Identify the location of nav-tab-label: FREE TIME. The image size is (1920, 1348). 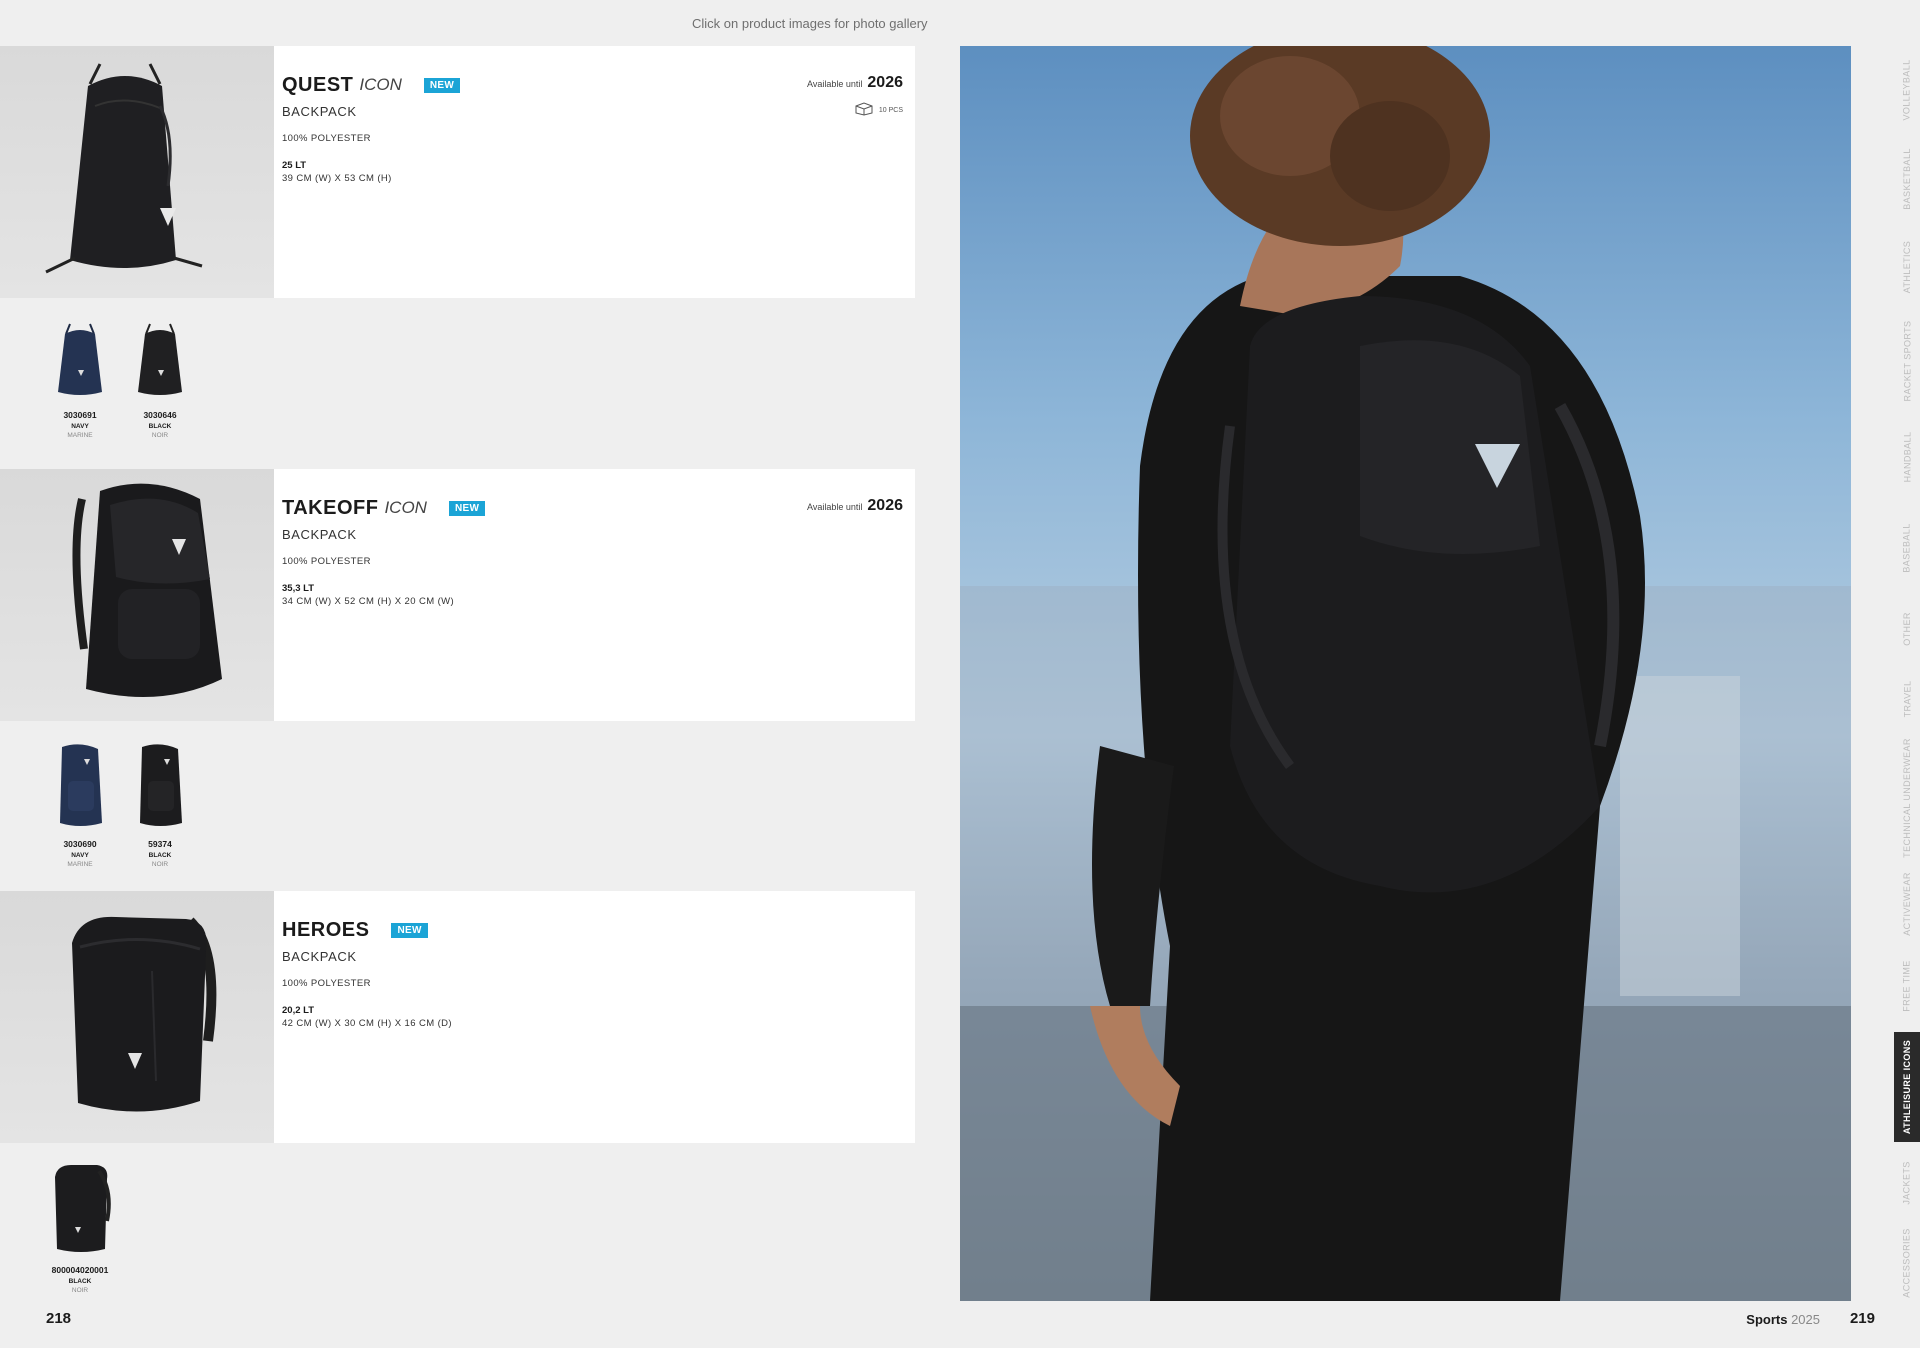
(1907, 986).